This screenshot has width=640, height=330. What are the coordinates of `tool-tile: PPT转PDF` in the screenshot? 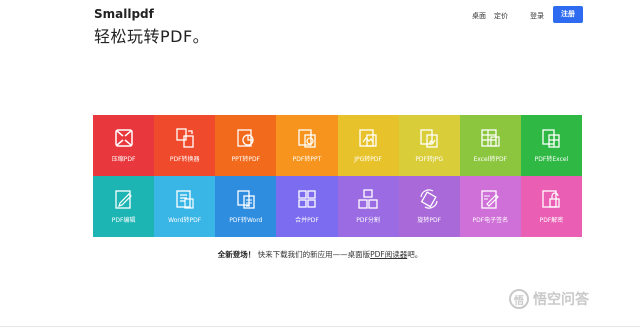 It's located at (246, 145).